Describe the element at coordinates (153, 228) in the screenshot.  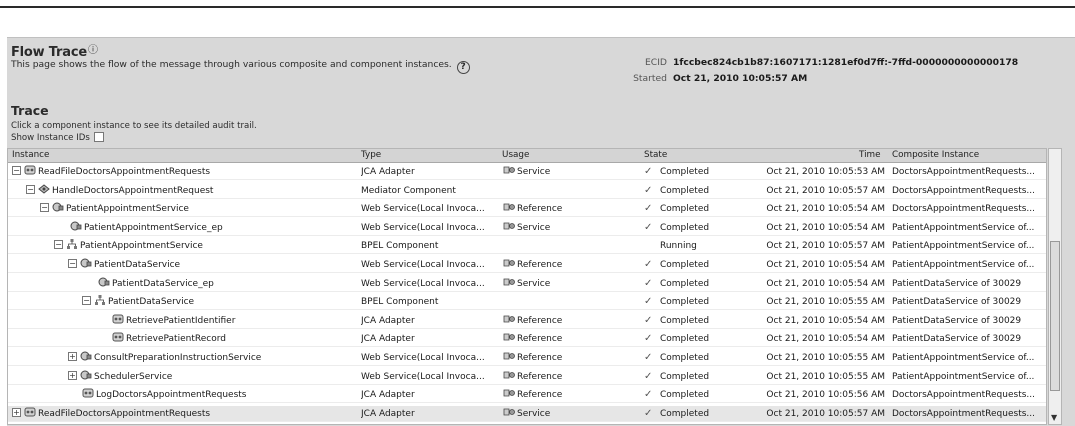
I see `instance-name: PatientAppointmentService_ep` at that location.